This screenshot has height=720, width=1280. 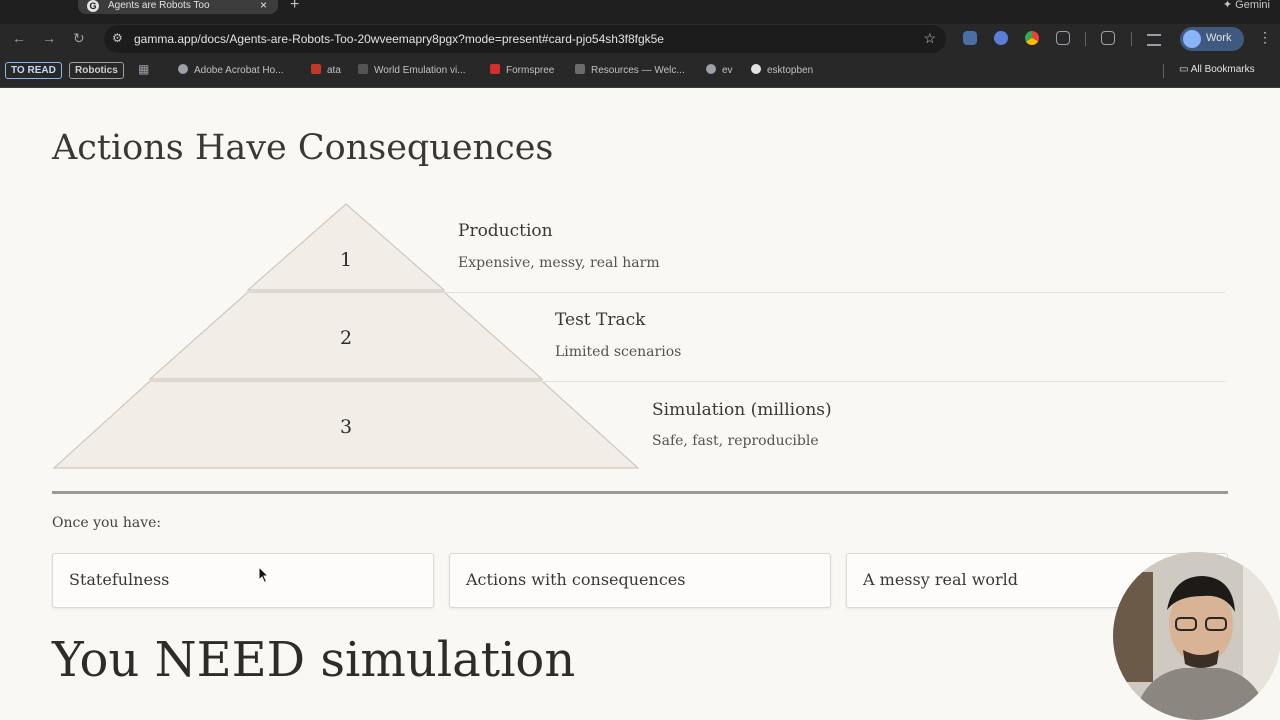 What do you see at coordinates (1219, 38) in the screenshot?
I see `profile-label: Work` at bounding box center [1219, 38].